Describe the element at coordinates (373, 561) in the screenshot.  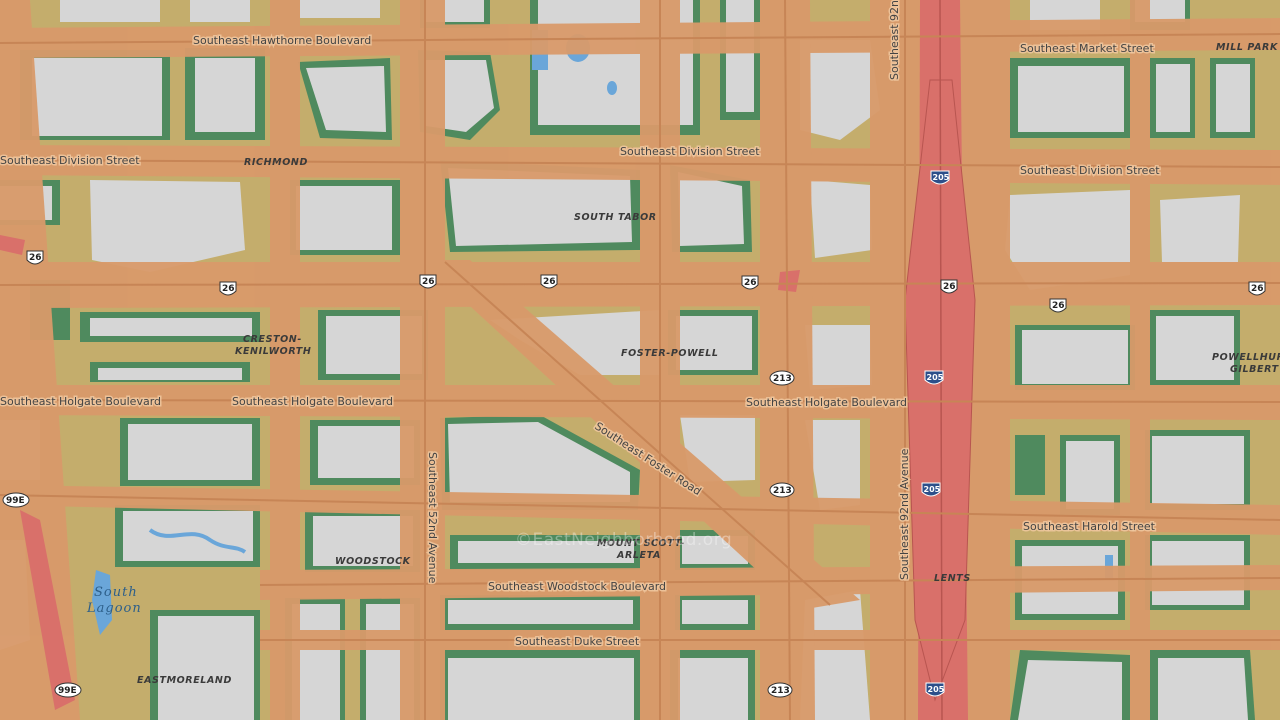
I see `neighborhood-label: WOODSTOCK` at that location.